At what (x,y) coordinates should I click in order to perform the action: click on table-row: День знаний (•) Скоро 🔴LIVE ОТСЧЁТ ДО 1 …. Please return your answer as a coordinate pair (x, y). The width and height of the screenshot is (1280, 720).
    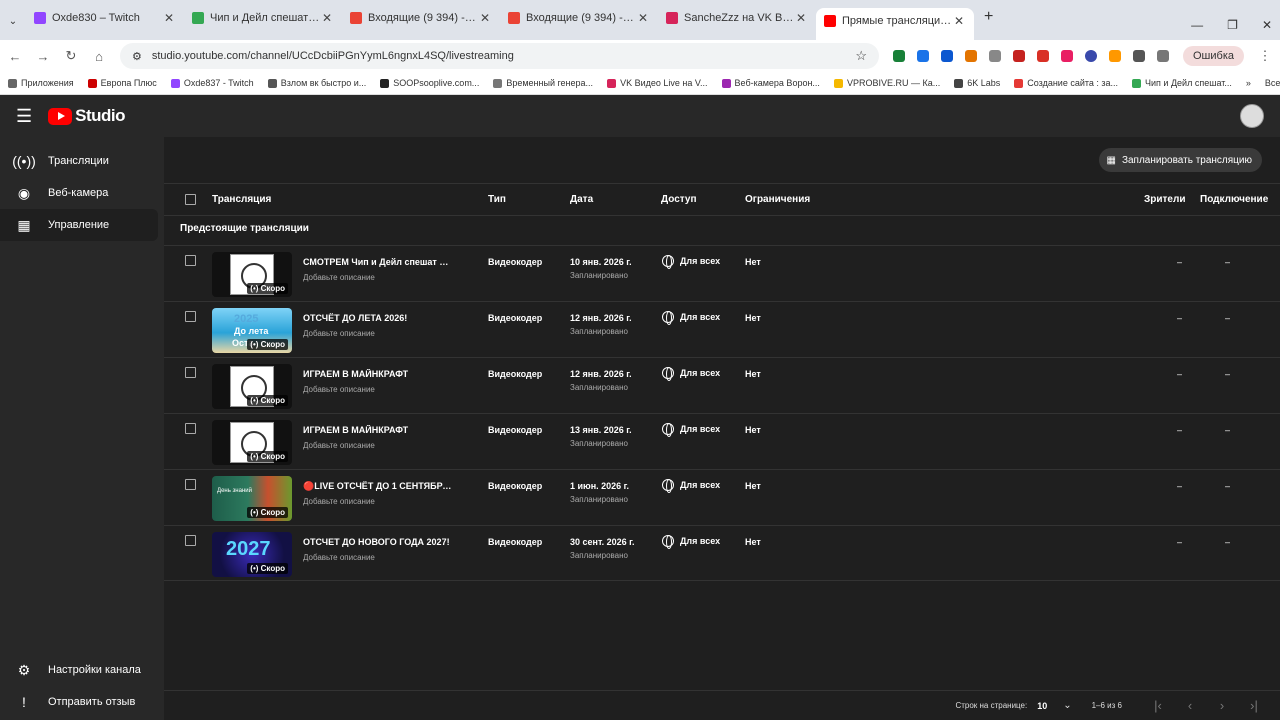
    Looking at the image, I should click on (722, 497).